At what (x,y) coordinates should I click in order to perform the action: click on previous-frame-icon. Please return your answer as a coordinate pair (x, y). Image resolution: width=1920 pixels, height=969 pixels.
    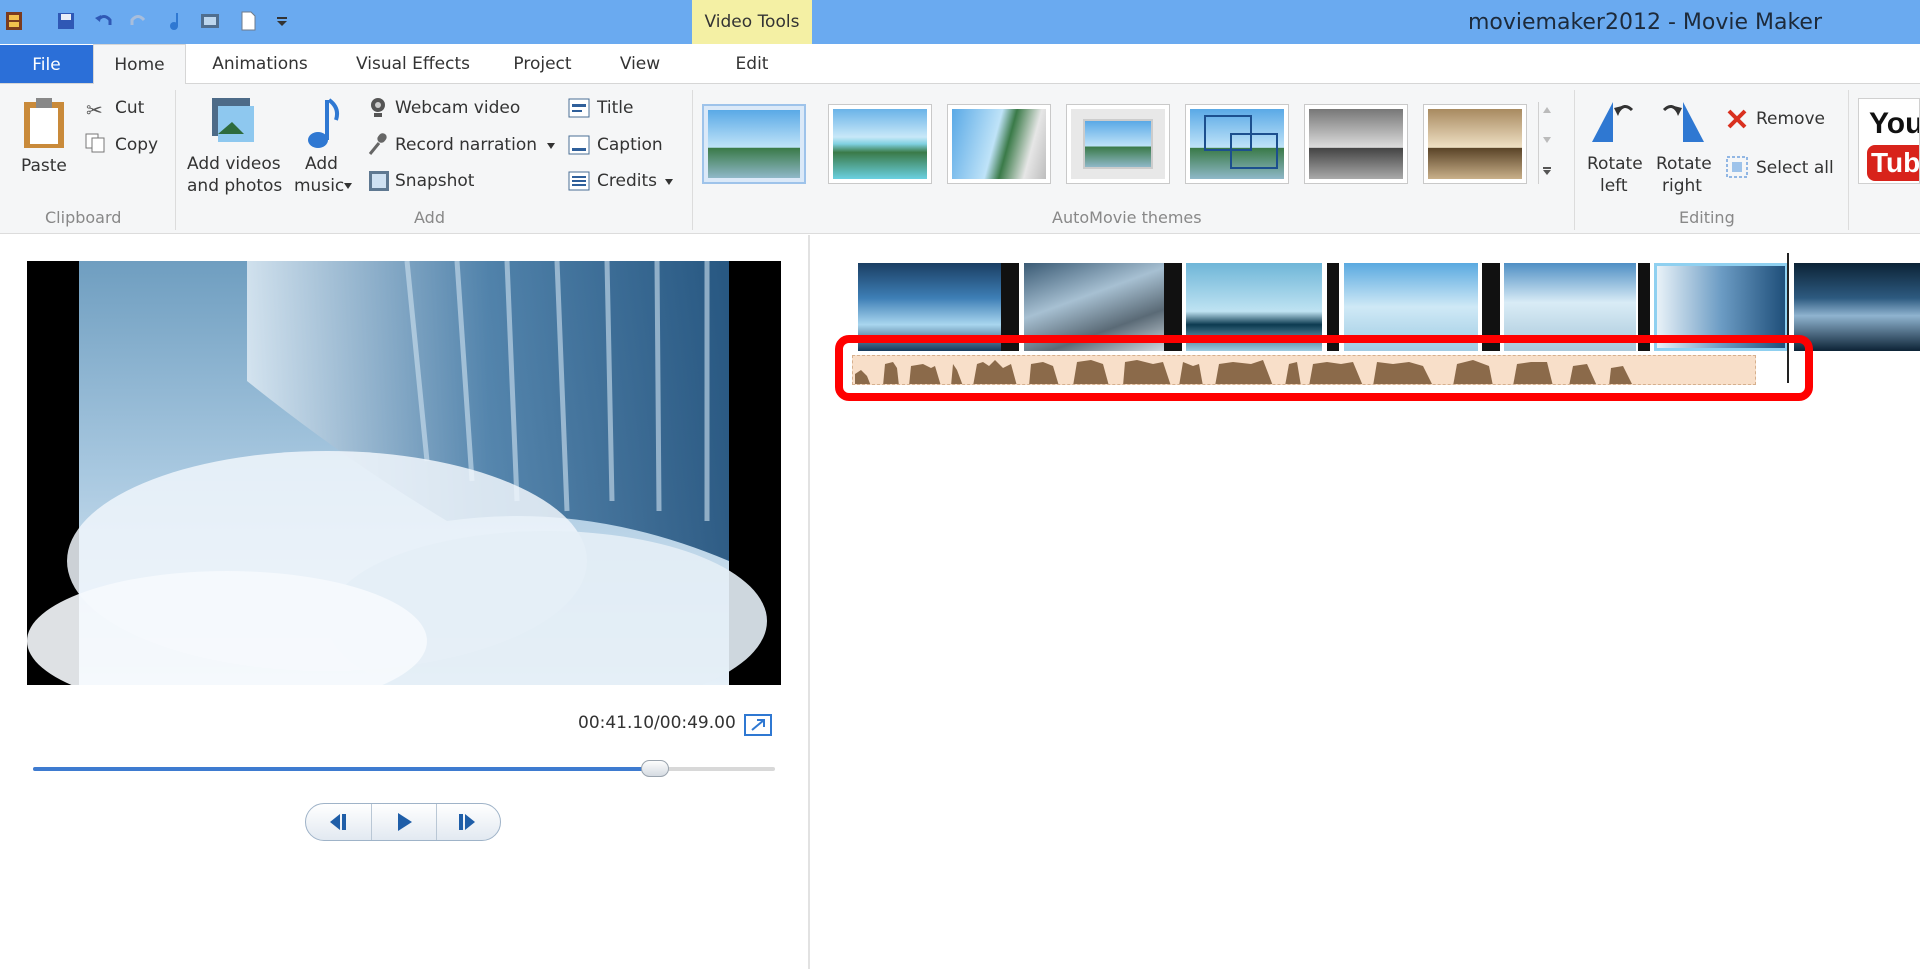
    Looking at the image, I should click on (338, 822).